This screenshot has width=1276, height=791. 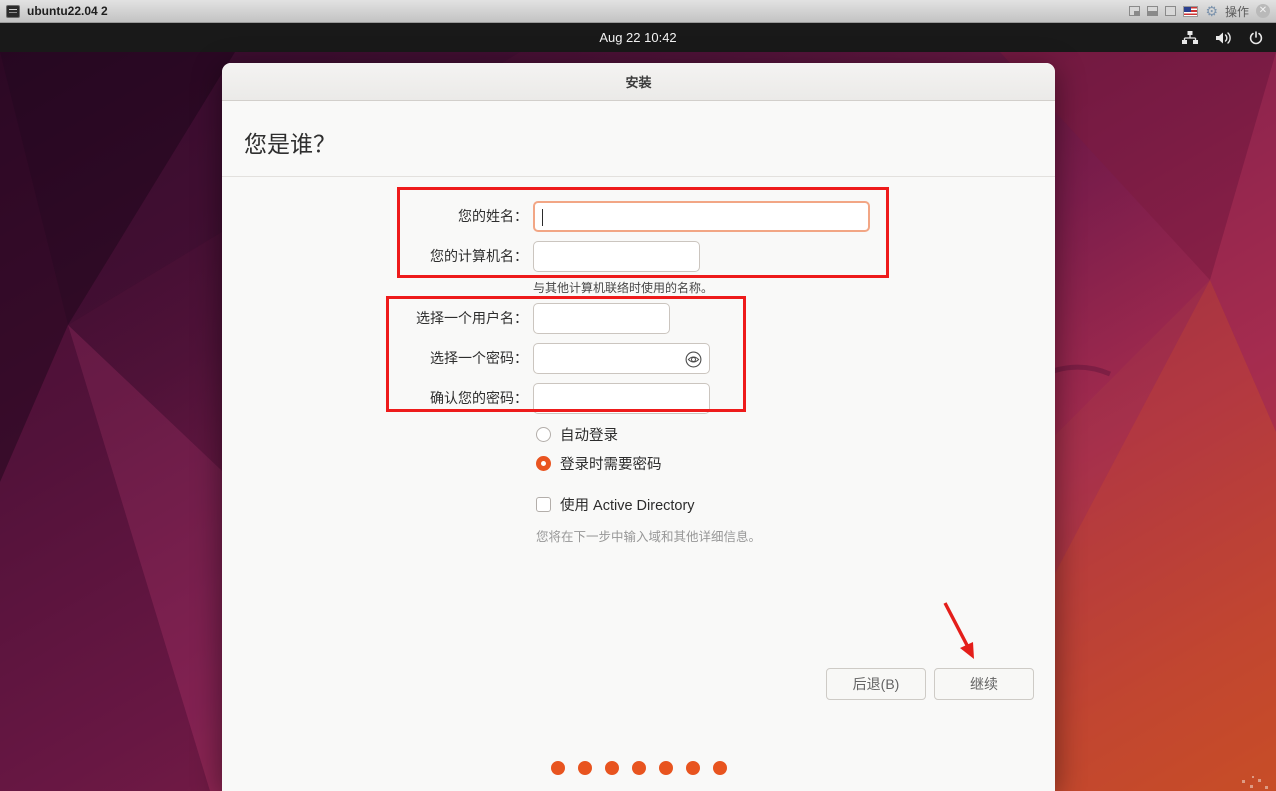 I want to click on keyboard-layout-flag-icon, so click(x=1191, y=11).